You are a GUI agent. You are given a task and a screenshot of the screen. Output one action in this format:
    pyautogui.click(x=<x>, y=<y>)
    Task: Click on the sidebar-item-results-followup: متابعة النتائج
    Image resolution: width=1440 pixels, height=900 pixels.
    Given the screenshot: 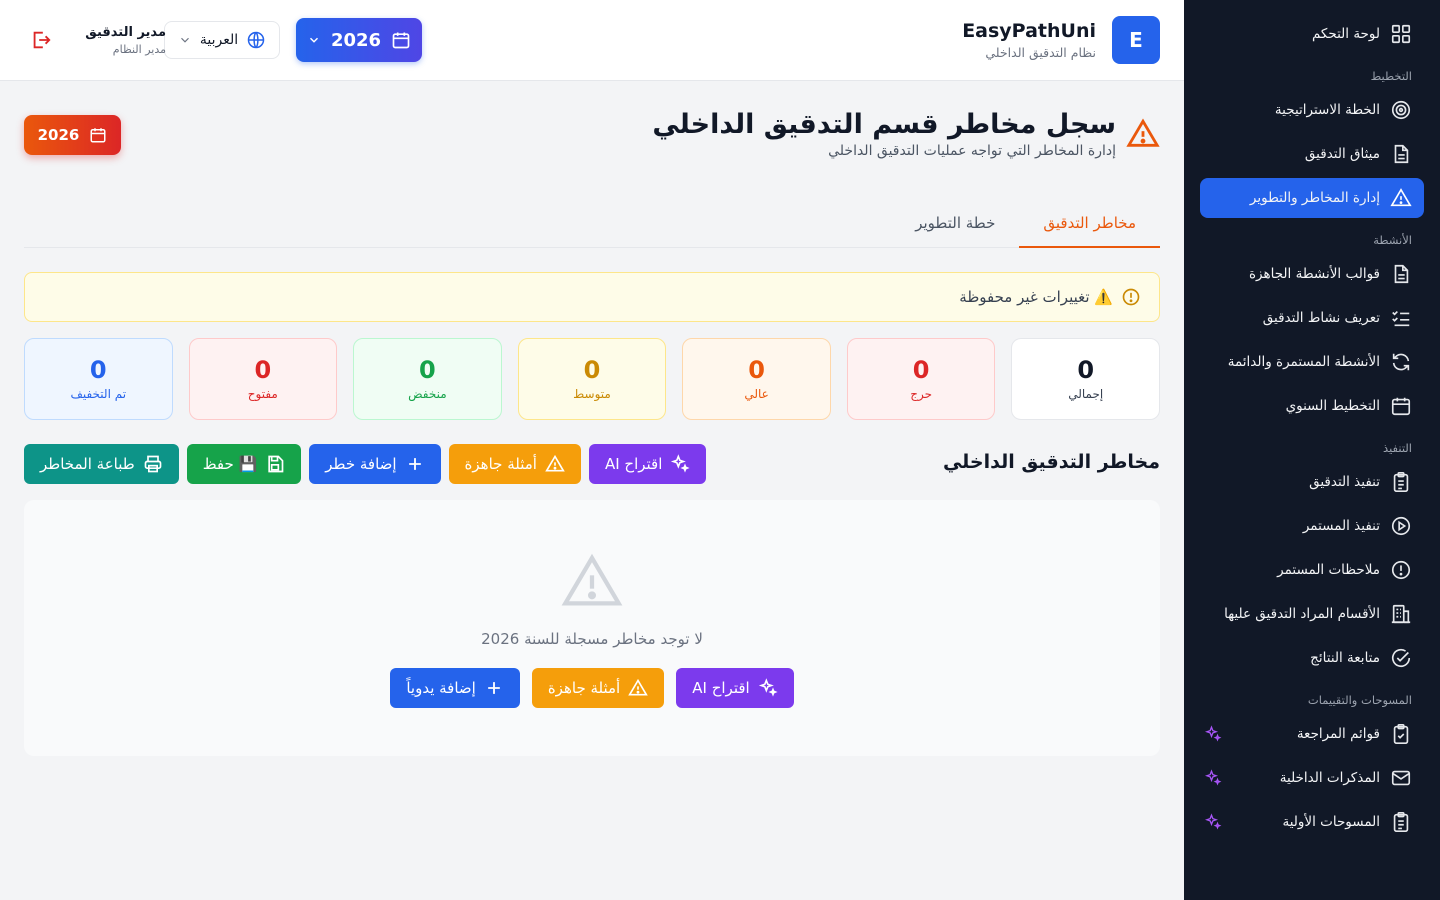 What is the action you would take?
    pyautogui.click(x=1312, y=658)
    